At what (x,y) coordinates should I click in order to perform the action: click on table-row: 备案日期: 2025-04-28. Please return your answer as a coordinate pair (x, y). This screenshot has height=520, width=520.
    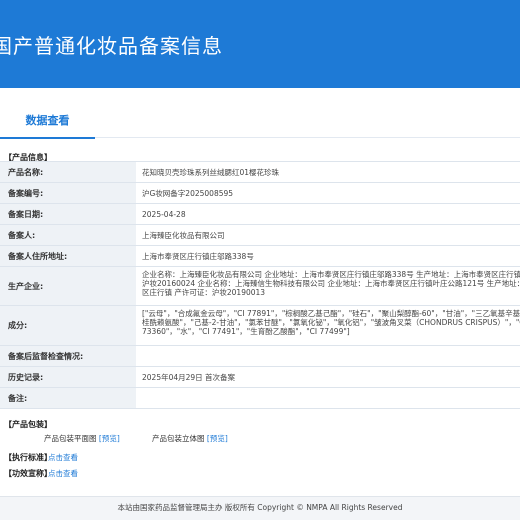
    Looking at the image, I should click on (260, 214).